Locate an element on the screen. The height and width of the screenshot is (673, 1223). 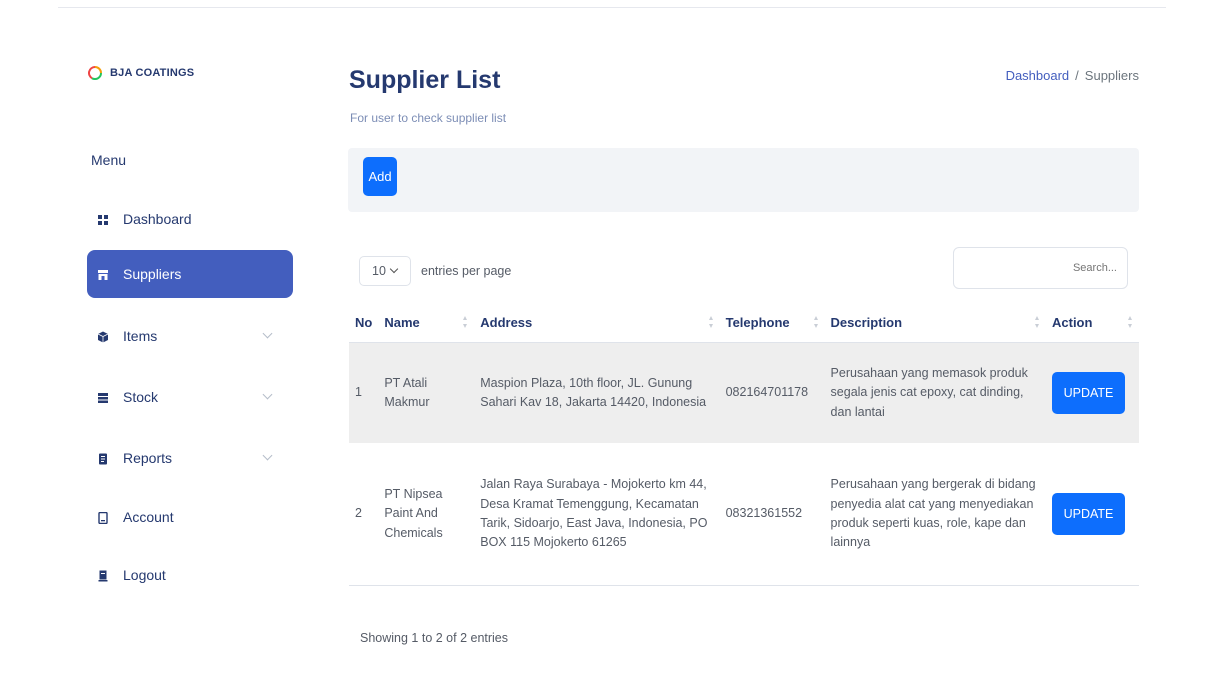
column-header-description: Description is located at coordinates (935, 322).